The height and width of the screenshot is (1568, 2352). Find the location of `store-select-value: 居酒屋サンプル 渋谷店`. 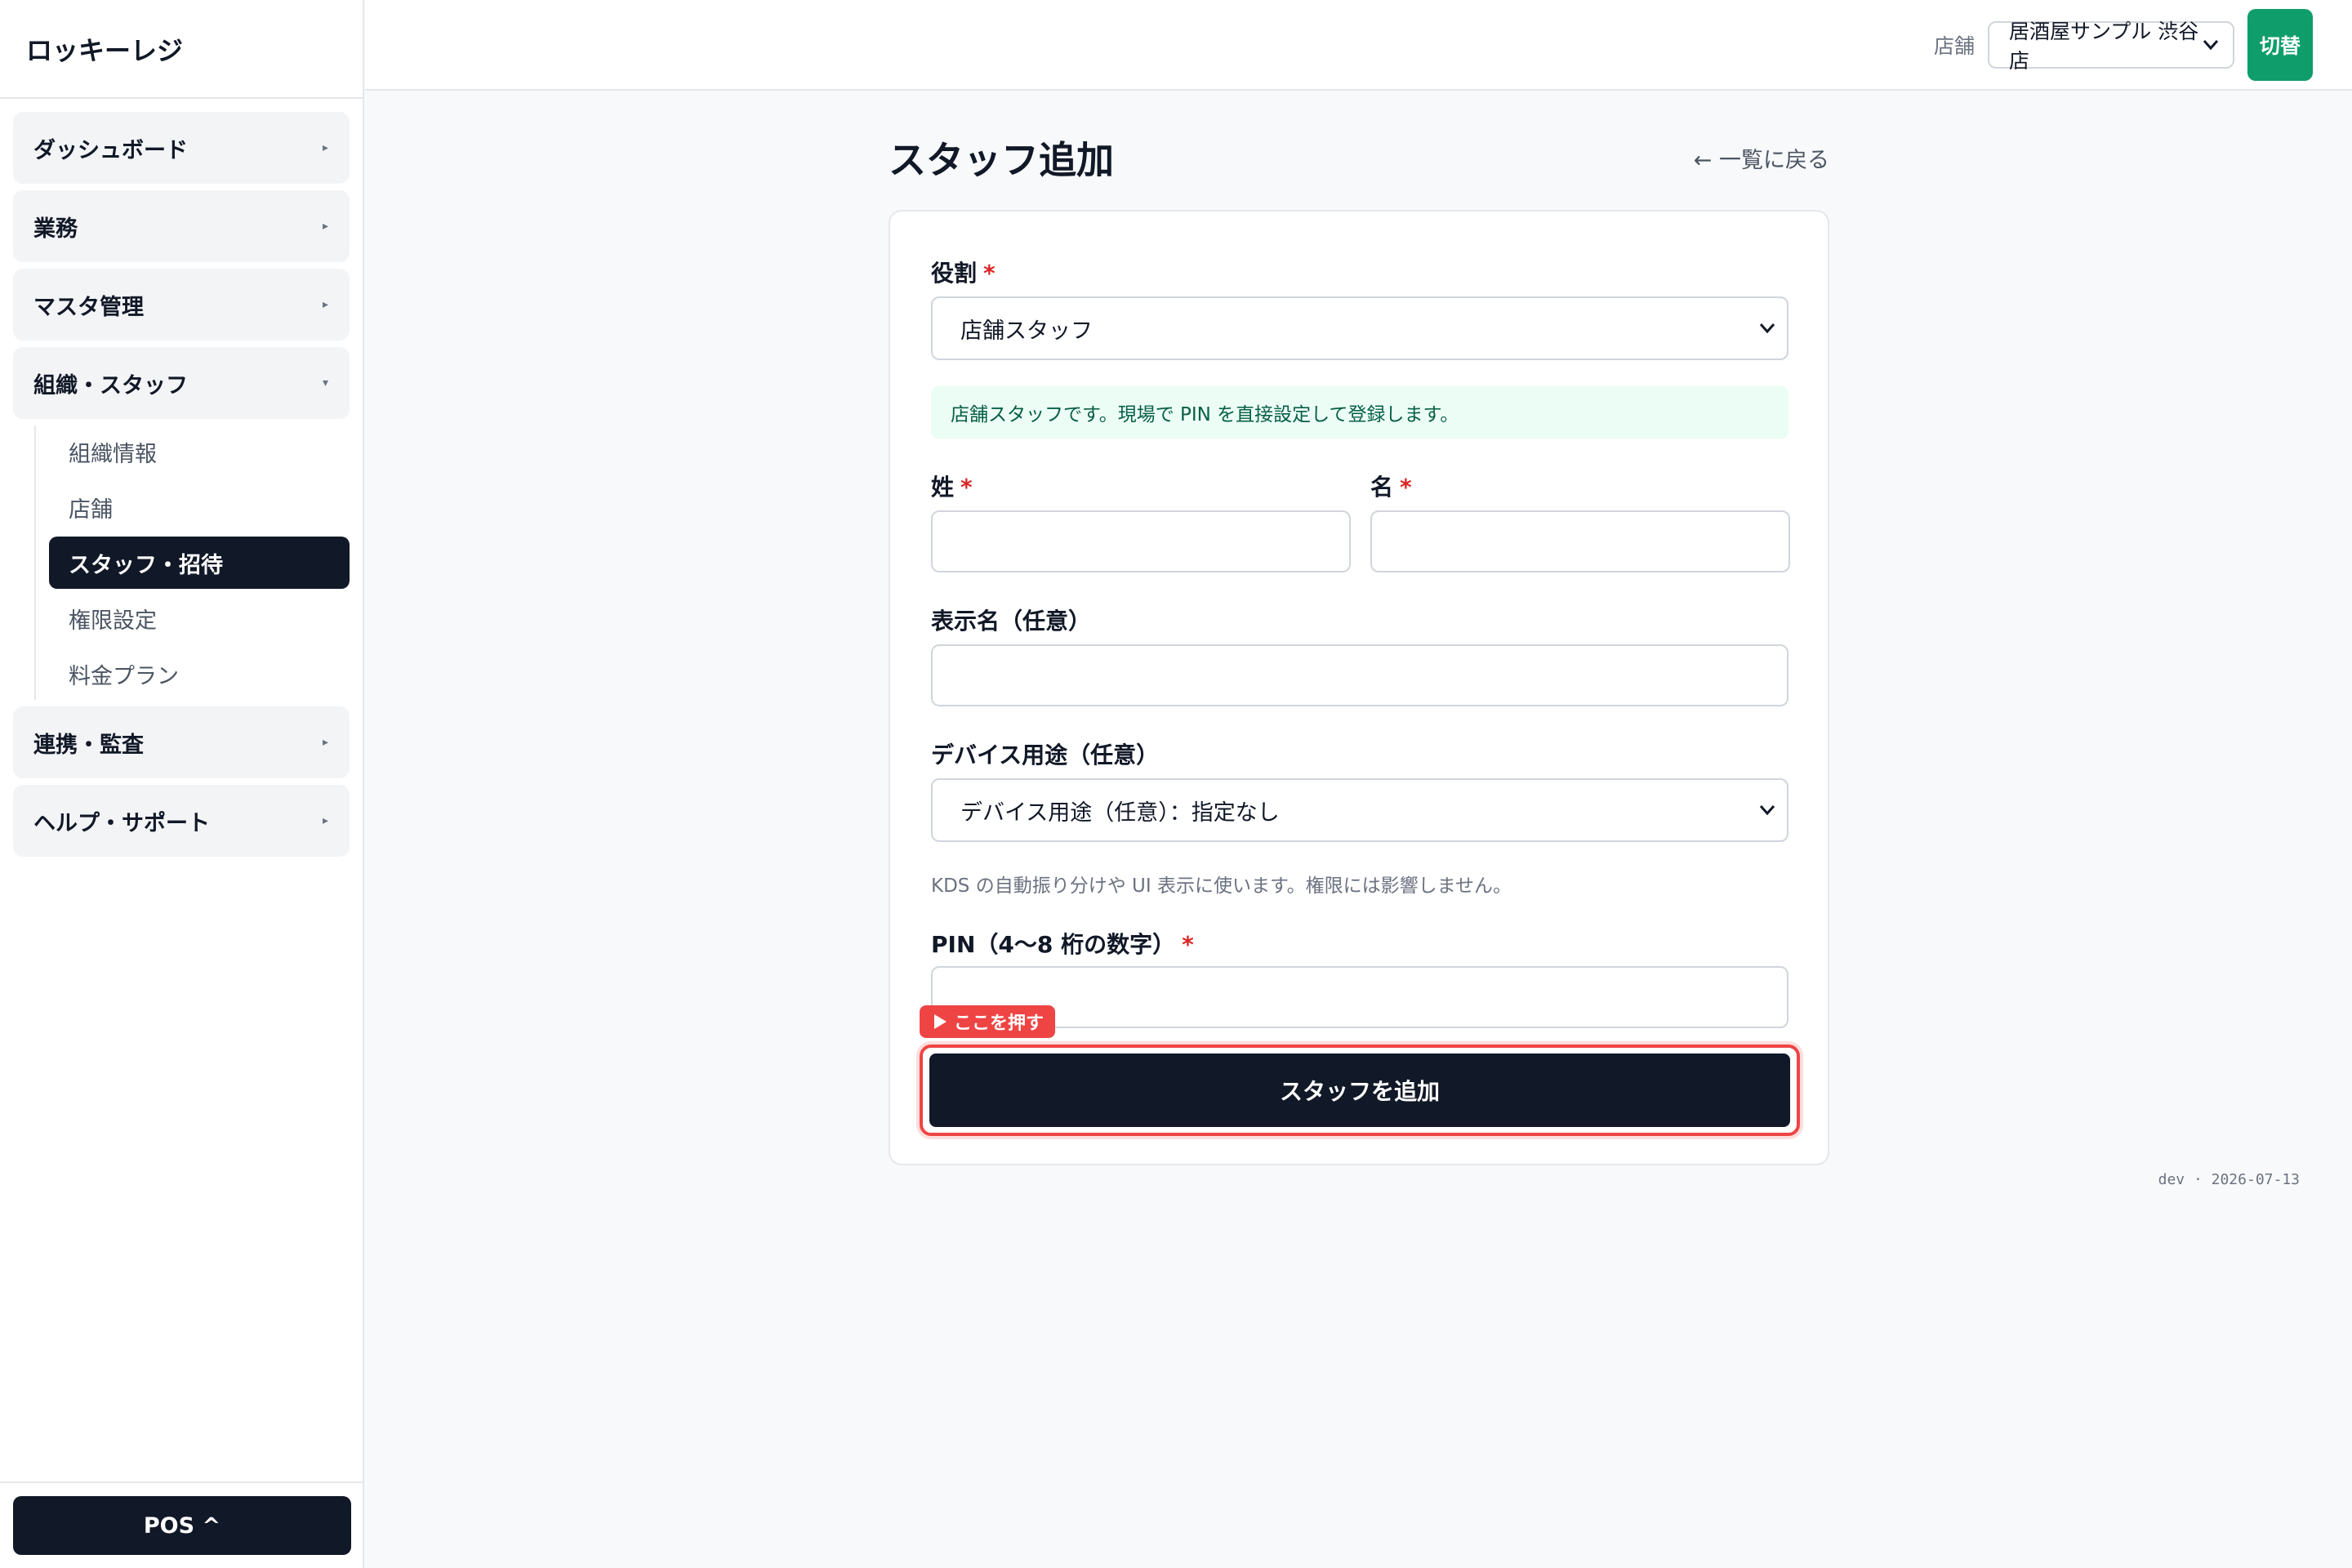

store-select-value: 居酒屋サンプル 渋谷店 is located at coordinates (2104, 46).